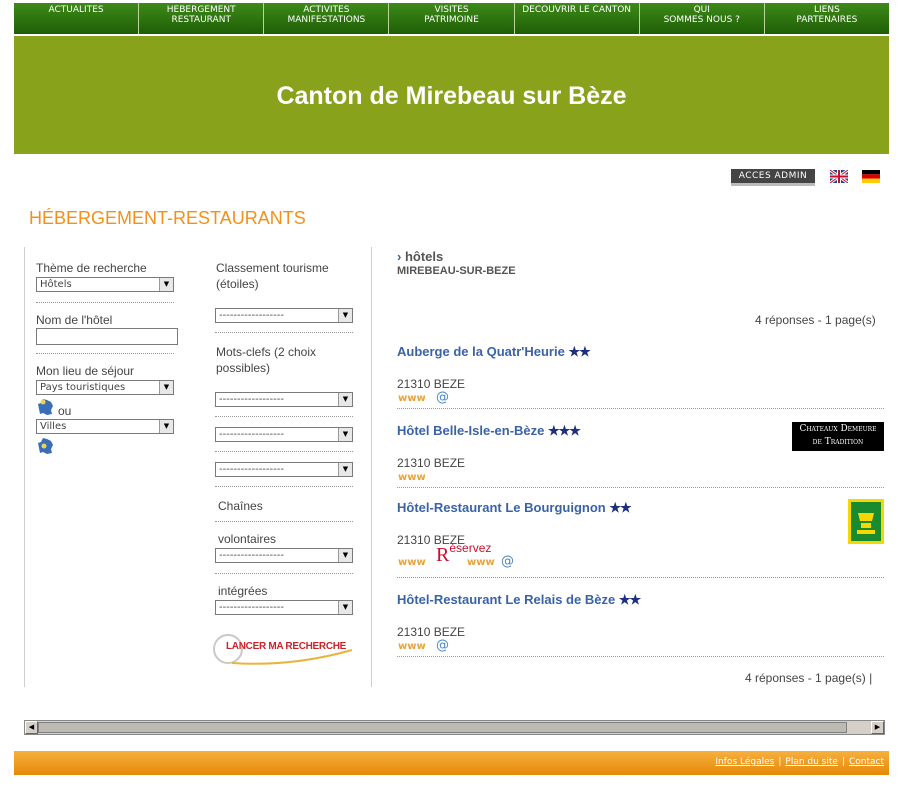  Describe the element at coordinates (576, 18) in the screenshot. I see `nav-item-decouvrir: DECOUVRIR LE CANTON` at that location.